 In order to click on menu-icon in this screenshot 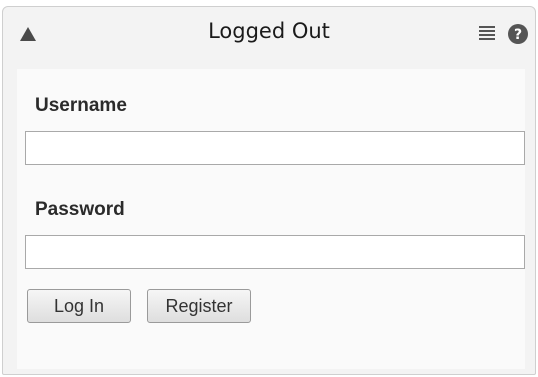, I will do `click(488, 33)`.